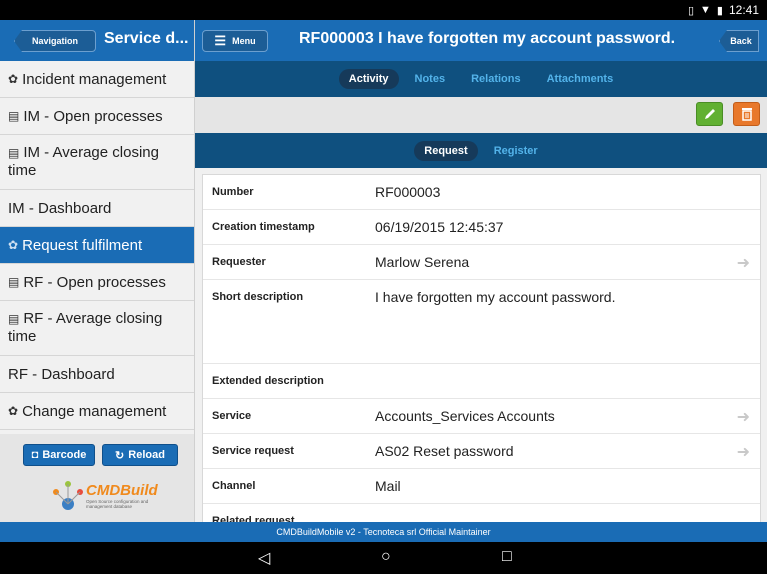  What do you see at coordinates (439, 227) in the screenshot?
I see `field-value: 06/19/2015 12:45:37` at bounding box center [439, 227].